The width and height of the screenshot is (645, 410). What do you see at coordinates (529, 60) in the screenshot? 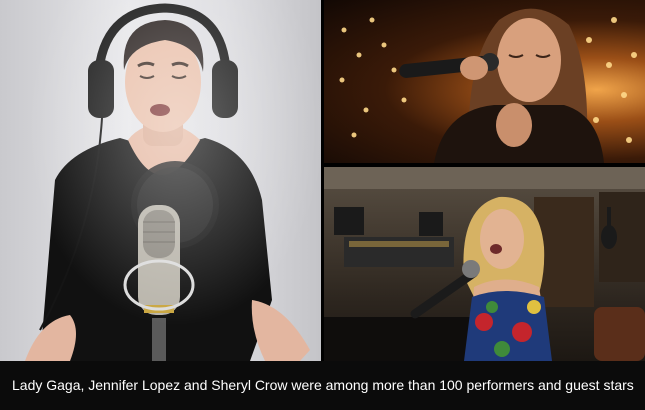
I see `singer-face` at bounding box center [529, 60].